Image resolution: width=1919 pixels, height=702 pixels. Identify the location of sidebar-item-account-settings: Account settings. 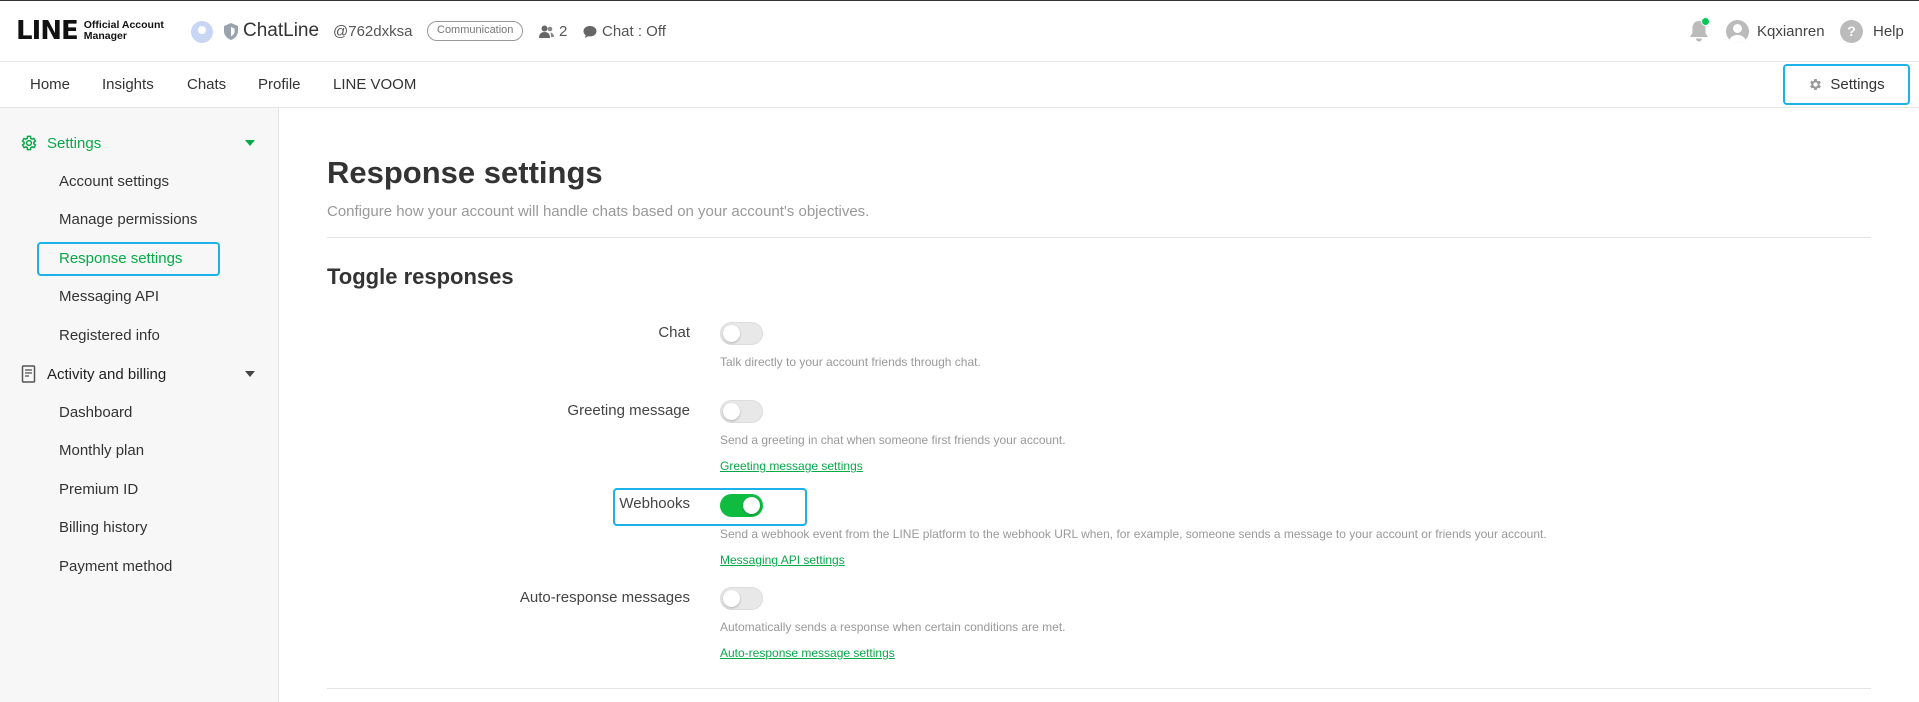
(114, 181).